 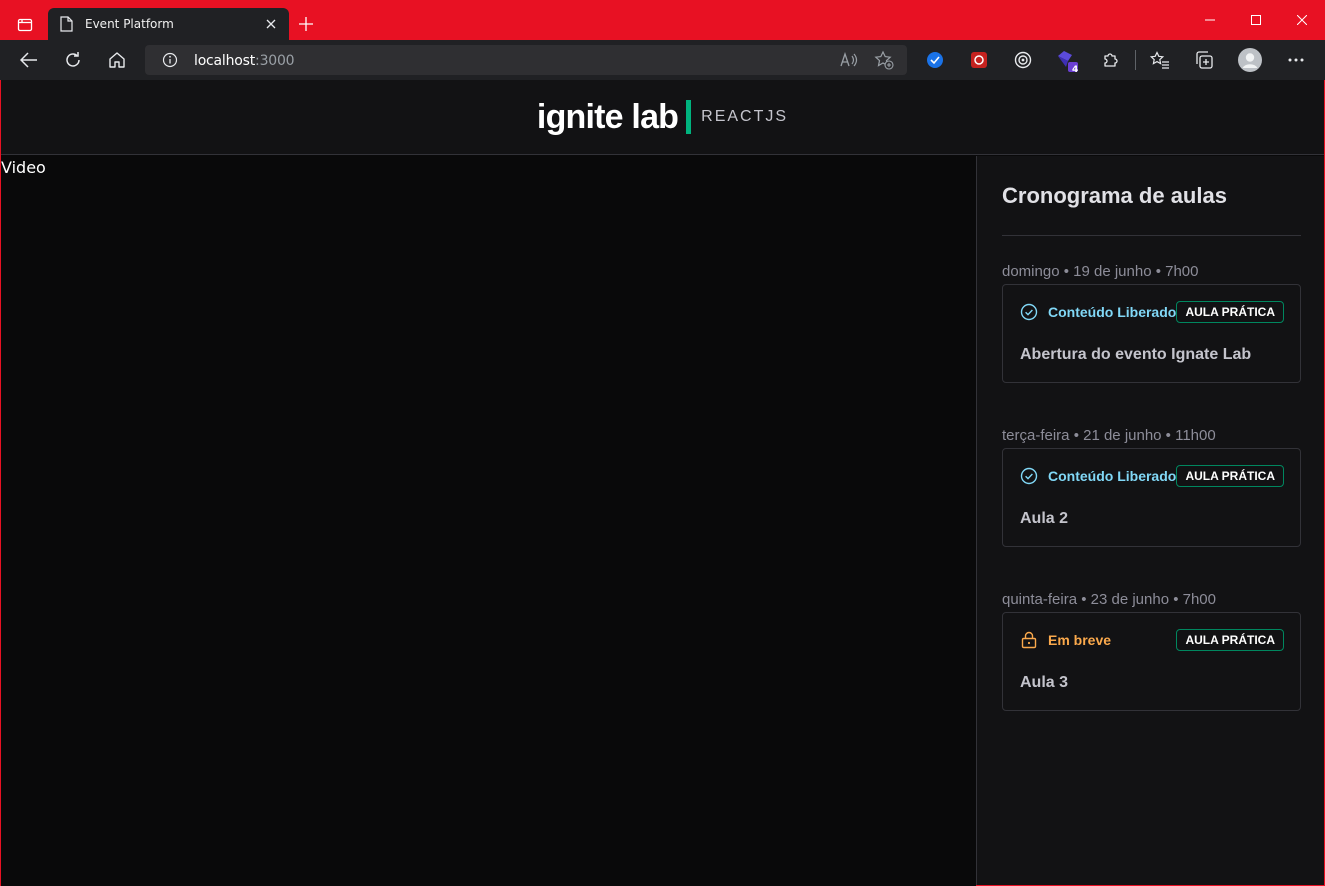 What do you see at coordinates (1151, 661) in the screenshot?
I see `lesson-card: Em breve AULA PRÁTICA Aula 3` at bounding box center [1151, 661].